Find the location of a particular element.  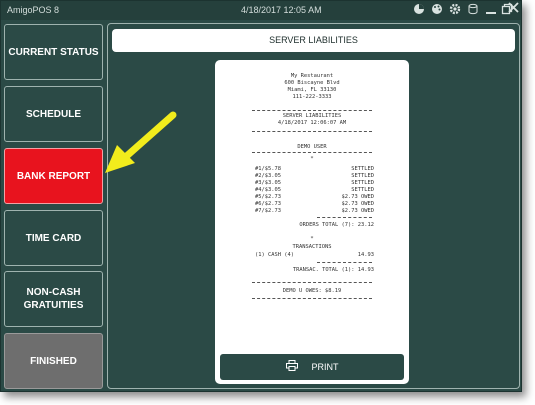

receipt-report-datetime: 4/18/2017 12:06:07 AM is located at coordinates (312, 123).